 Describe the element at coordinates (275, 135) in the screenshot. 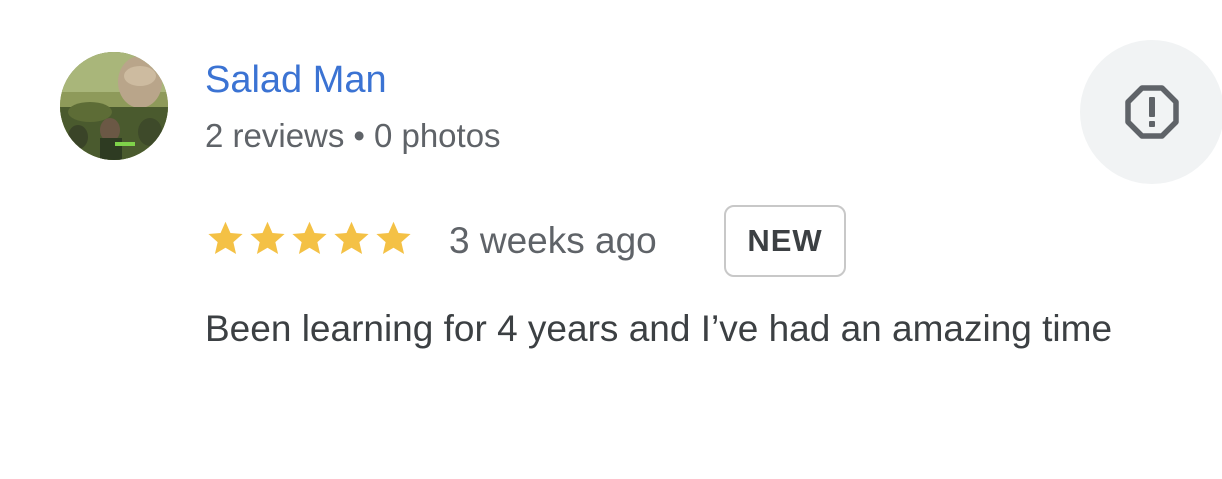

I see `reviews-count: 2 reviews` at that location.